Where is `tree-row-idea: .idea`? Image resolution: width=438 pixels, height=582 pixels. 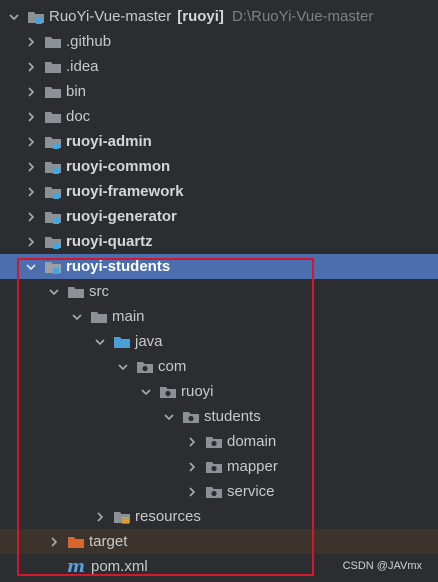
tree-row-idea: .idea is located at coordinates (219, 66).